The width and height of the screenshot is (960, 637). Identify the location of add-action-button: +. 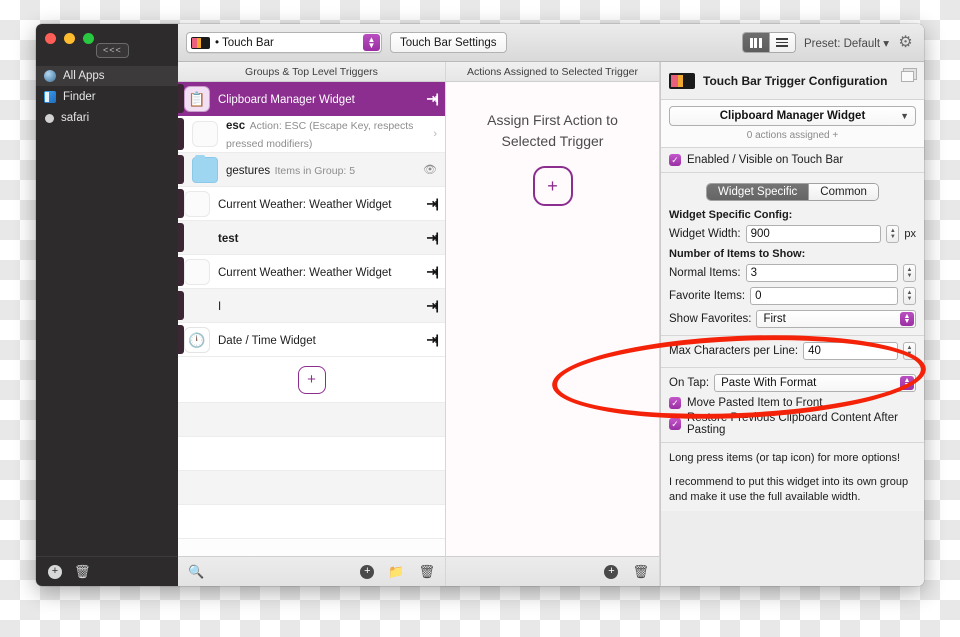
(552, 186).